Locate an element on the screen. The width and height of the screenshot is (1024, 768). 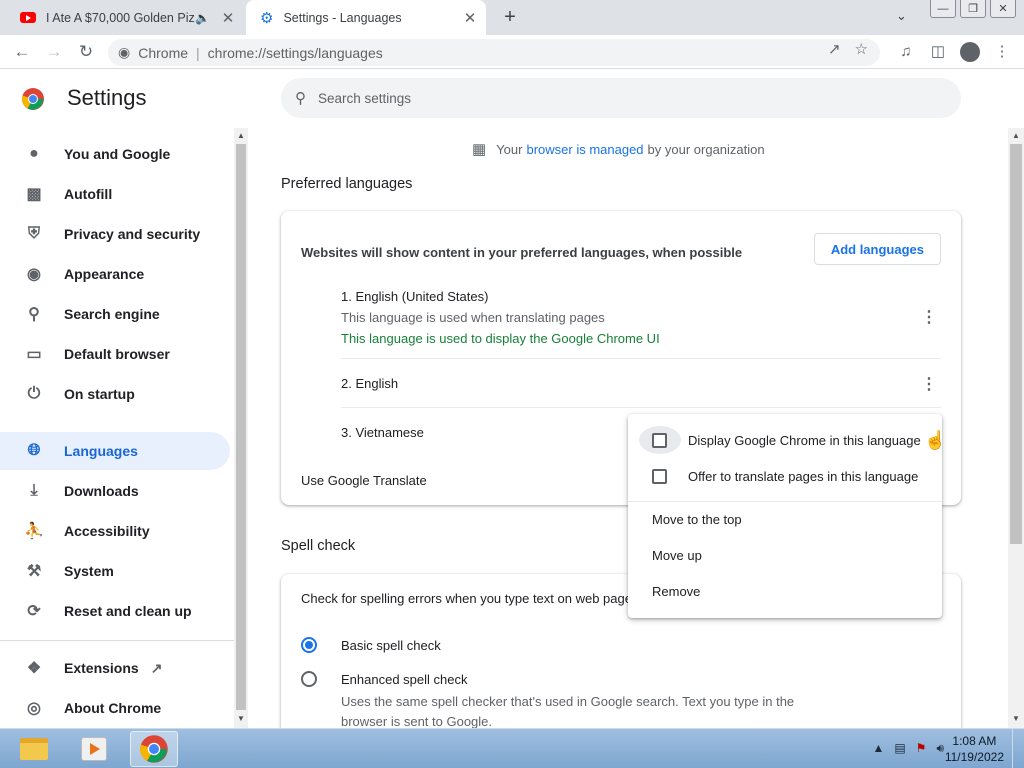
display-chrome-in-language-item: Display Google Chrome in this language is located at coordinates (785, 440).